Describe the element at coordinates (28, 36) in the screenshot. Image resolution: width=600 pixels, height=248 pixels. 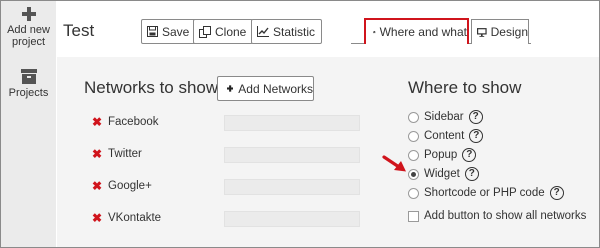
I see `sidebar-item-label: Add new project` at that location.